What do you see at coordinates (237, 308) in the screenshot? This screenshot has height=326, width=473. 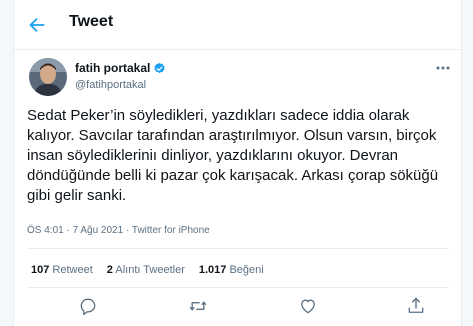 I see `action-bar` at bounding box center [237, 308].